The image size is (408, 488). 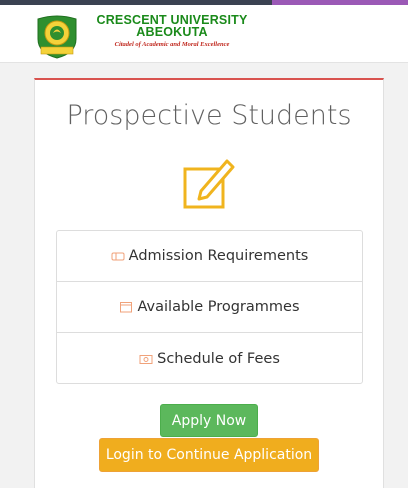 I want to click on menu-item-label: Schedule of Fees, so click(x=218, y=358).